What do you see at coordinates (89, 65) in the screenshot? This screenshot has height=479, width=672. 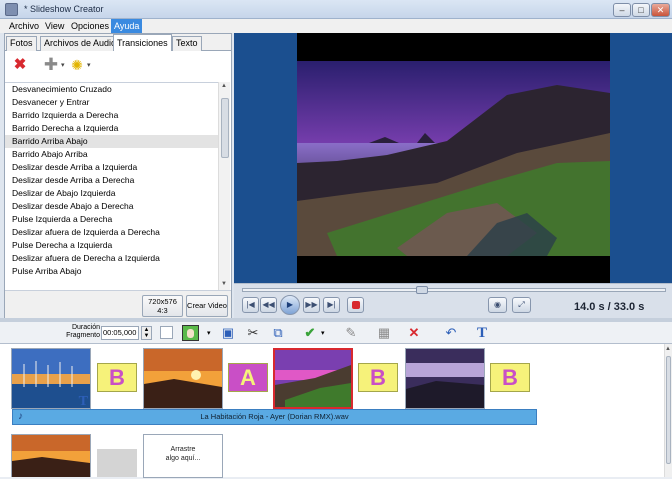 I see `effects-dropdown-arrow-icon: ▾` at bounding box center [89, 65].